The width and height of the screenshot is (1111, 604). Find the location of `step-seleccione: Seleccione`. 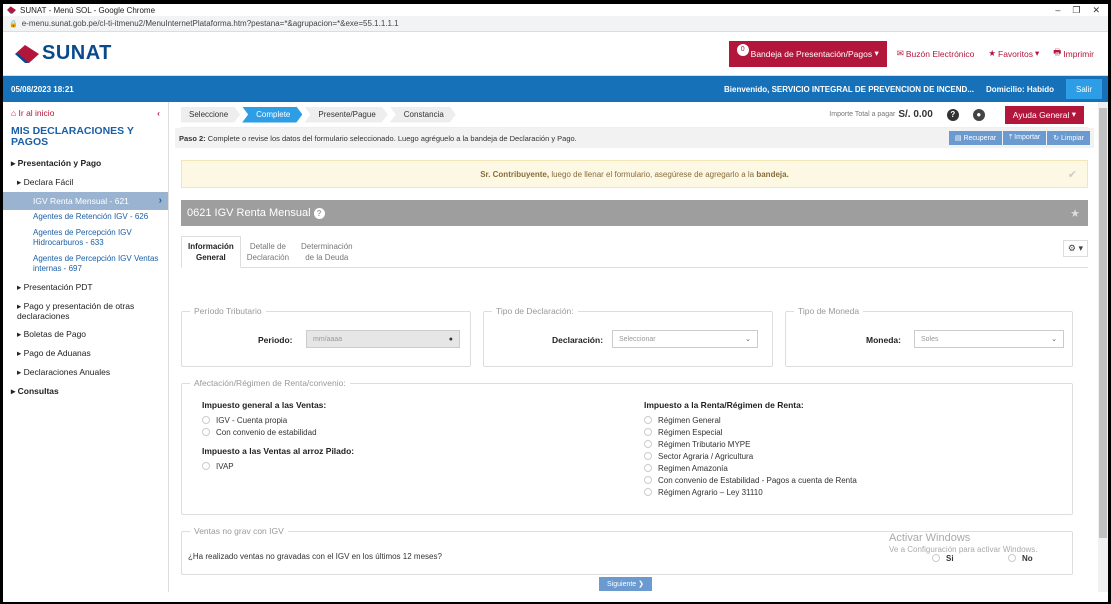

step-seleccione: Seleccione is located at coordinates (210, 115).